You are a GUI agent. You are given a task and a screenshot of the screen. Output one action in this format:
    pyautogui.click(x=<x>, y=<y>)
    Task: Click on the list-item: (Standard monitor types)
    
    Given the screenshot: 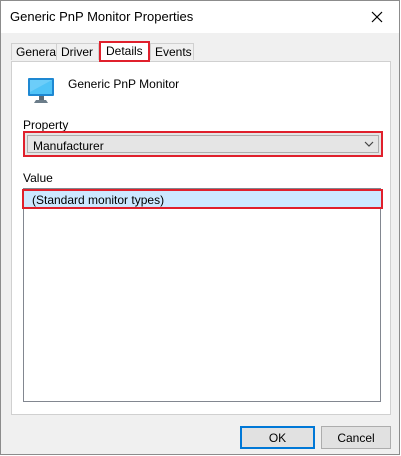 What is the action you would take?
    pyautogui.click(x=202, y=199)
    